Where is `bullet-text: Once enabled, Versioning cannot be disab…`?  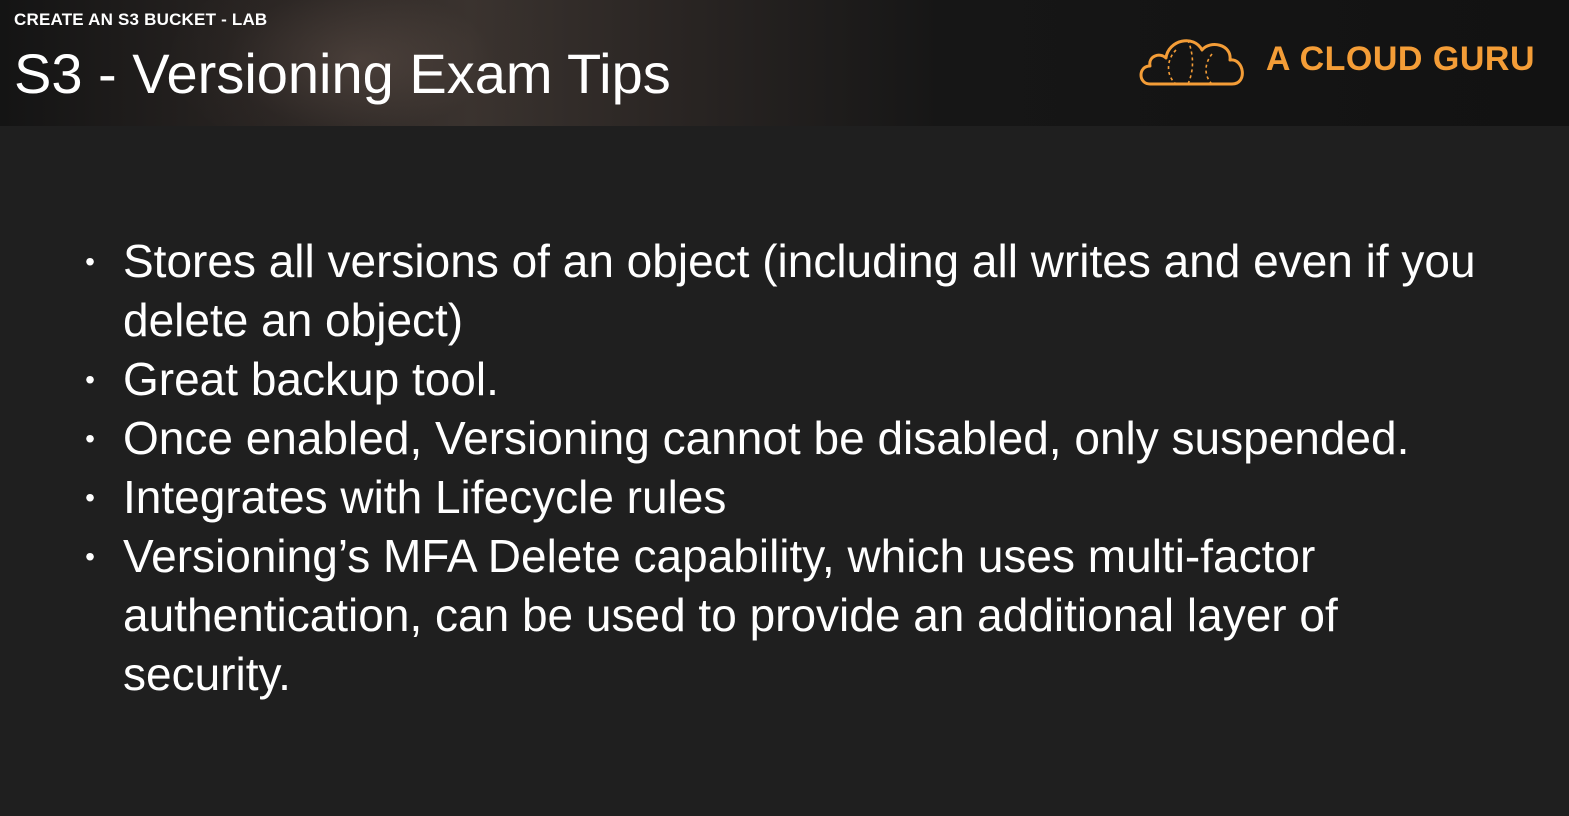
bullet-text: Once enabled, Versioning cannot be disab… is located at coordinates (766, 438).